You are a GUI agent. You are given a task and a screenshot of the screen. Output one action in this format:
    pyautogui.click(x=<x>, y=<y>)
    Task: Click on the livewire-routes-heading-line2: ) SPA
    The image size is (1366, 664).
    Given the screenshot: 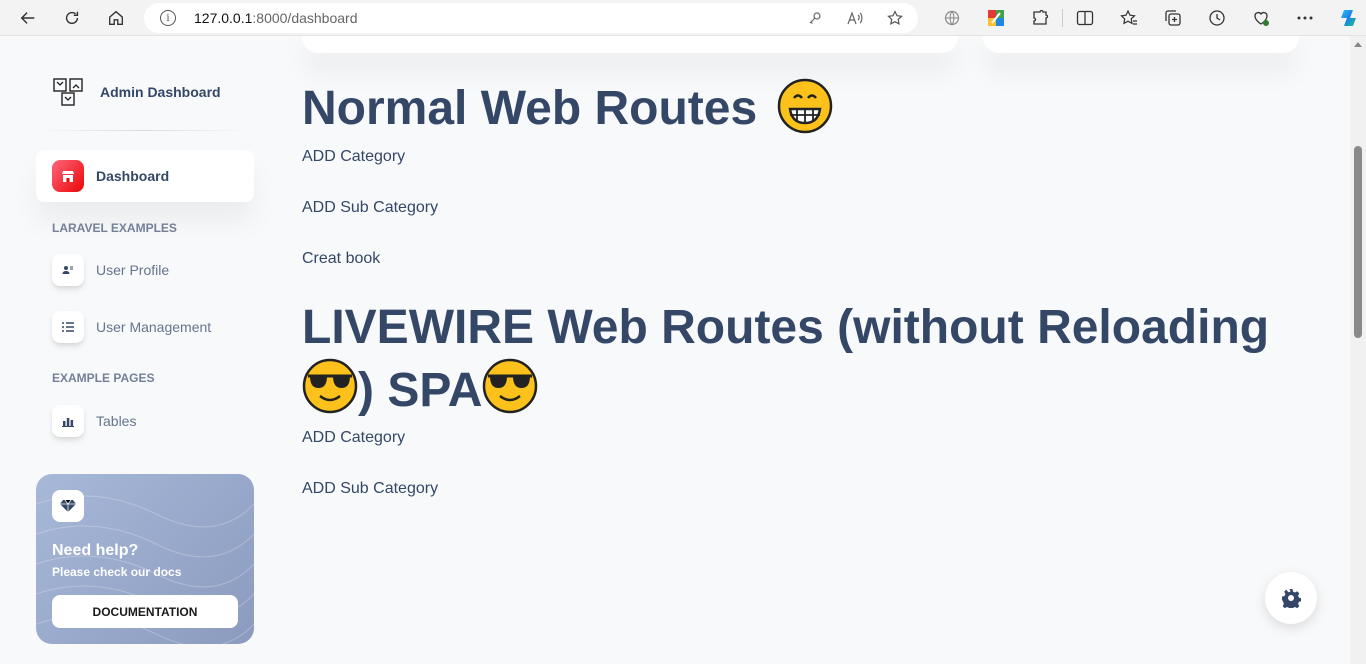 What is the action you would take?
    pyautogui.click(x=420, y=389)
    